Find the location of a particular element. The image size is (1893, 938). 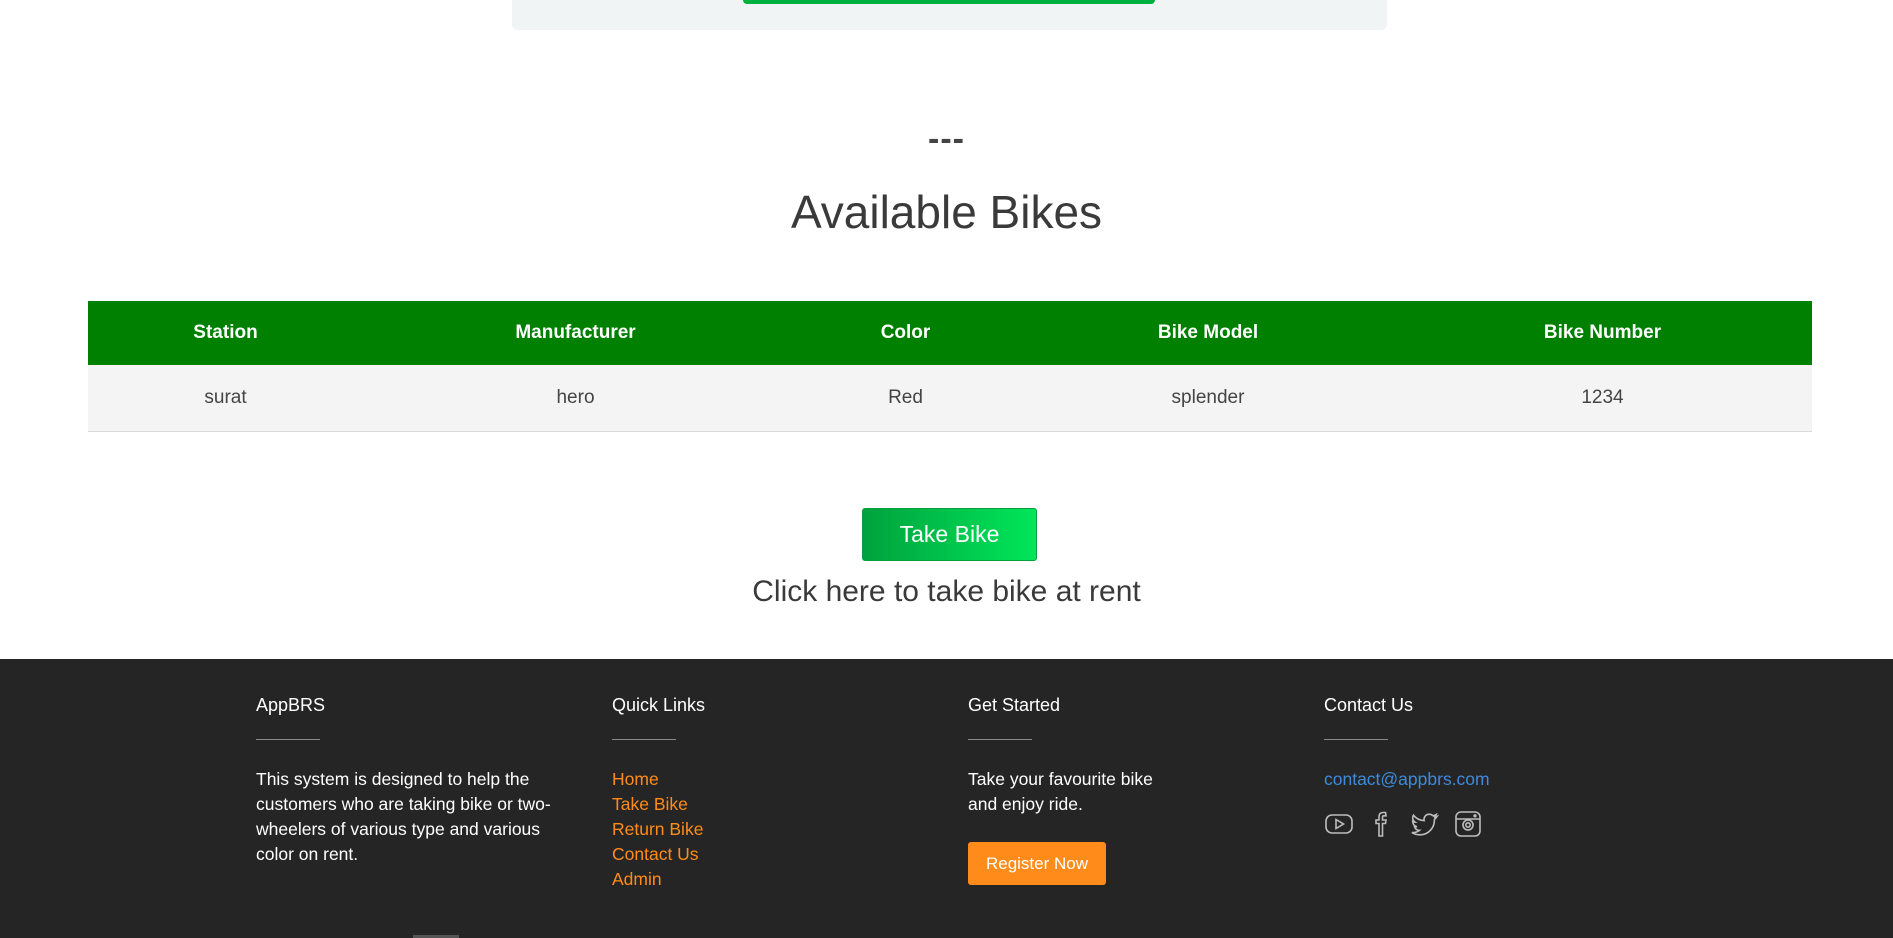

youtube-icon is located at coordinates (1339, 824).